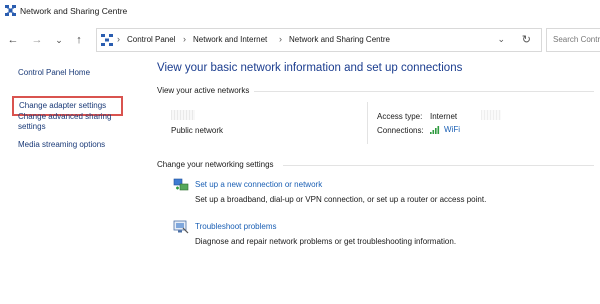 The height and width of the screenshot is (304, 600). What do you see at coordinates (107, 40) in the screenshot?
I see `network-location-icon` at bounding box center [107, 40].